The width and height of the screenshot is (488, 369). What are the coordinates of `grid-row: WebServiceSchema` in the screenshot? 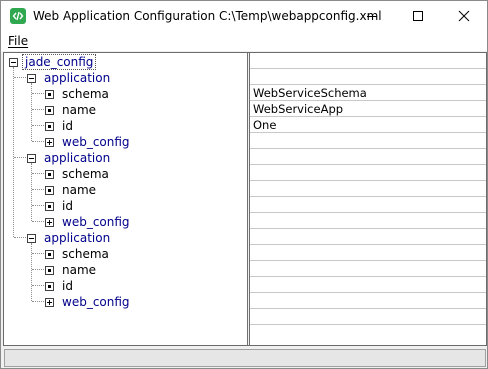 It's located at (368, 93).